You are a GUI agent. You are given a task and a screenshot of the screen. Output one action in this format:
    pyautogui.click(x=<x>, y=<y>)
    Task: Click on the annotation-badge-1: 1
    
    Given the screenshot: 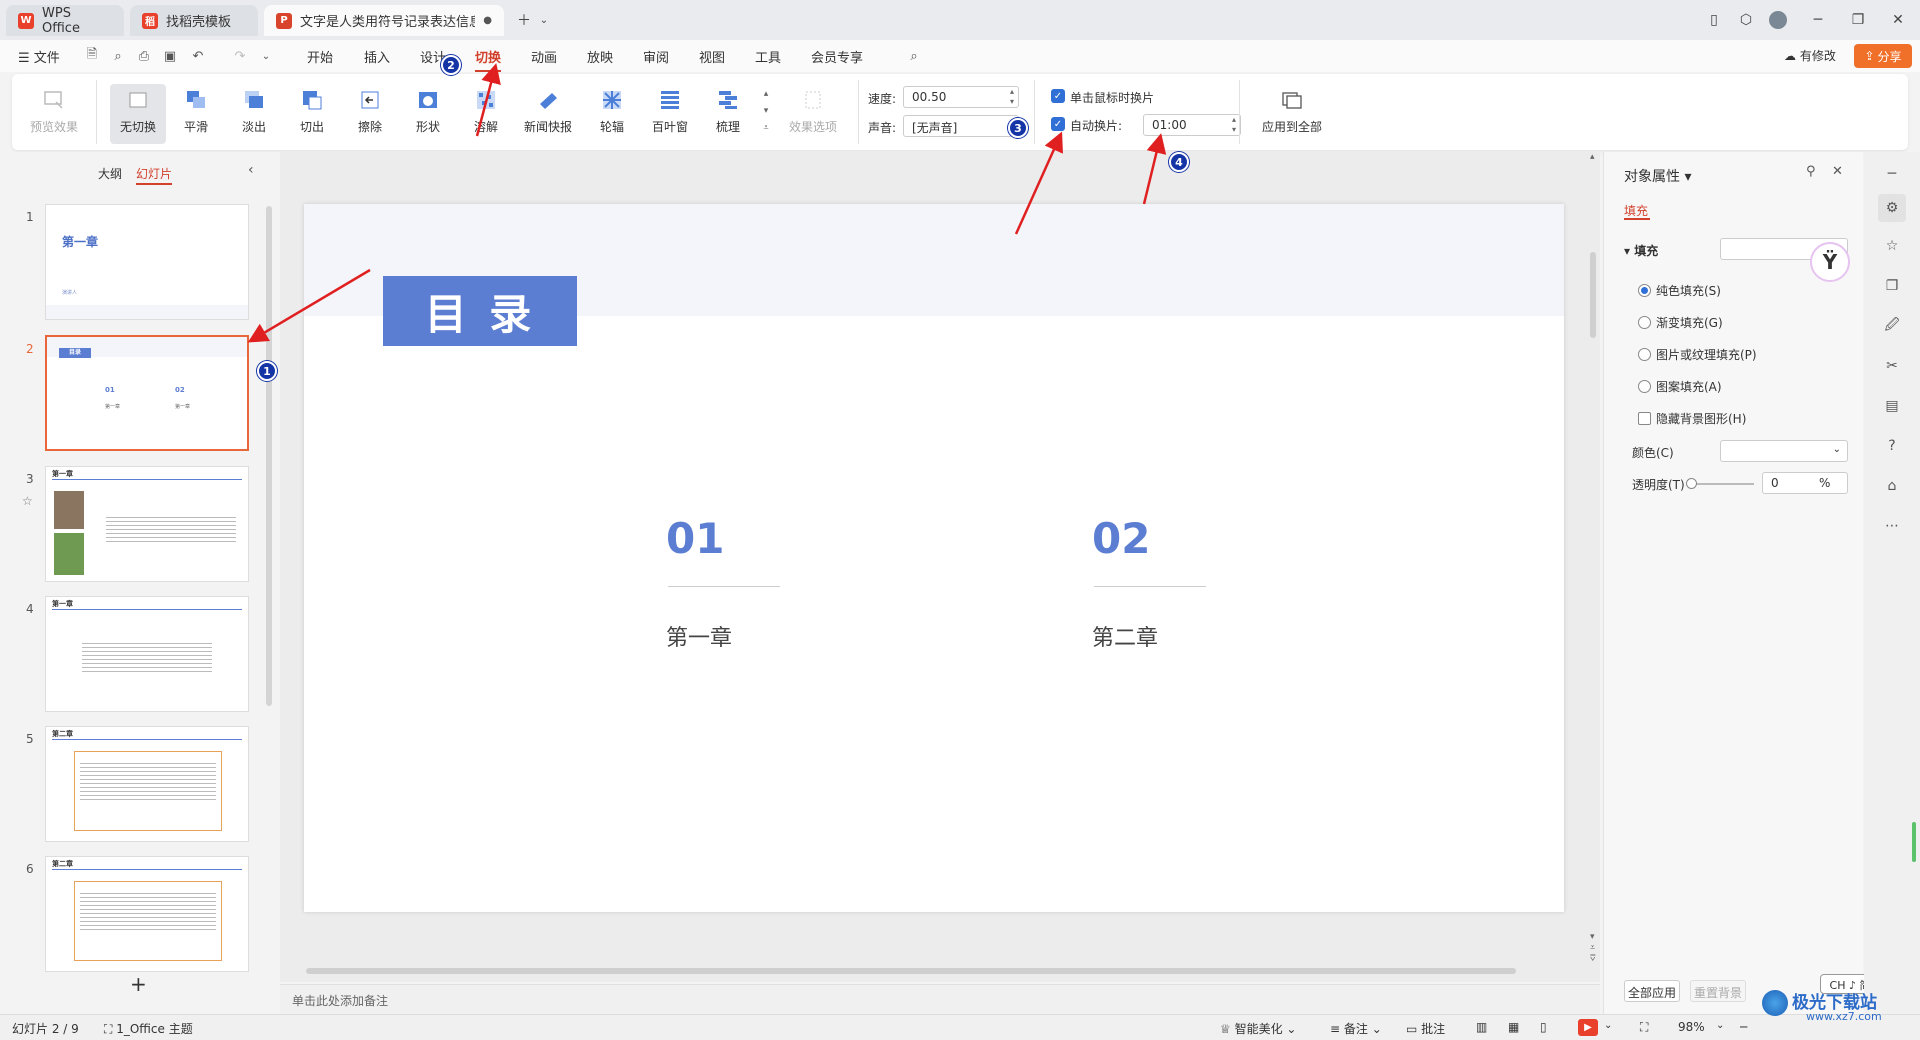 What is the action you would take?
    pyautogui.click(x=267, y=371)
    